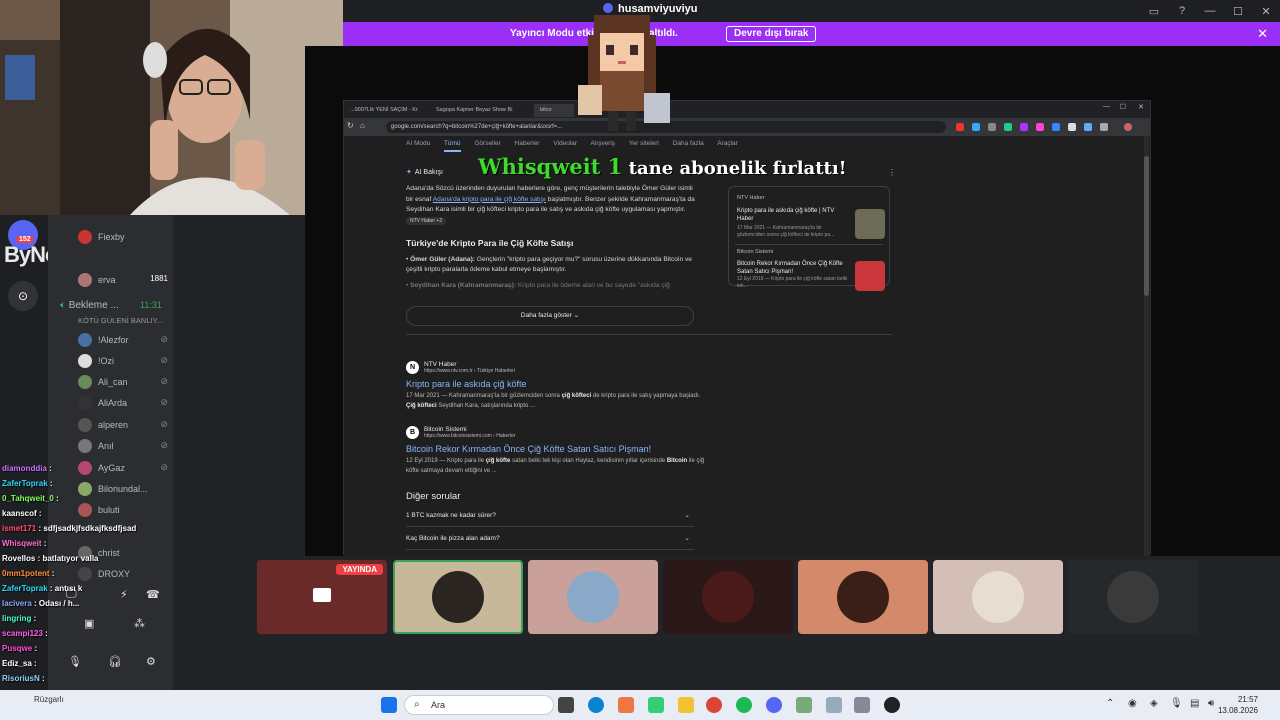 The height and width of the screenshot is (720, 1280). I want to click on more-options-icon: ⋮, so click(892, 172).